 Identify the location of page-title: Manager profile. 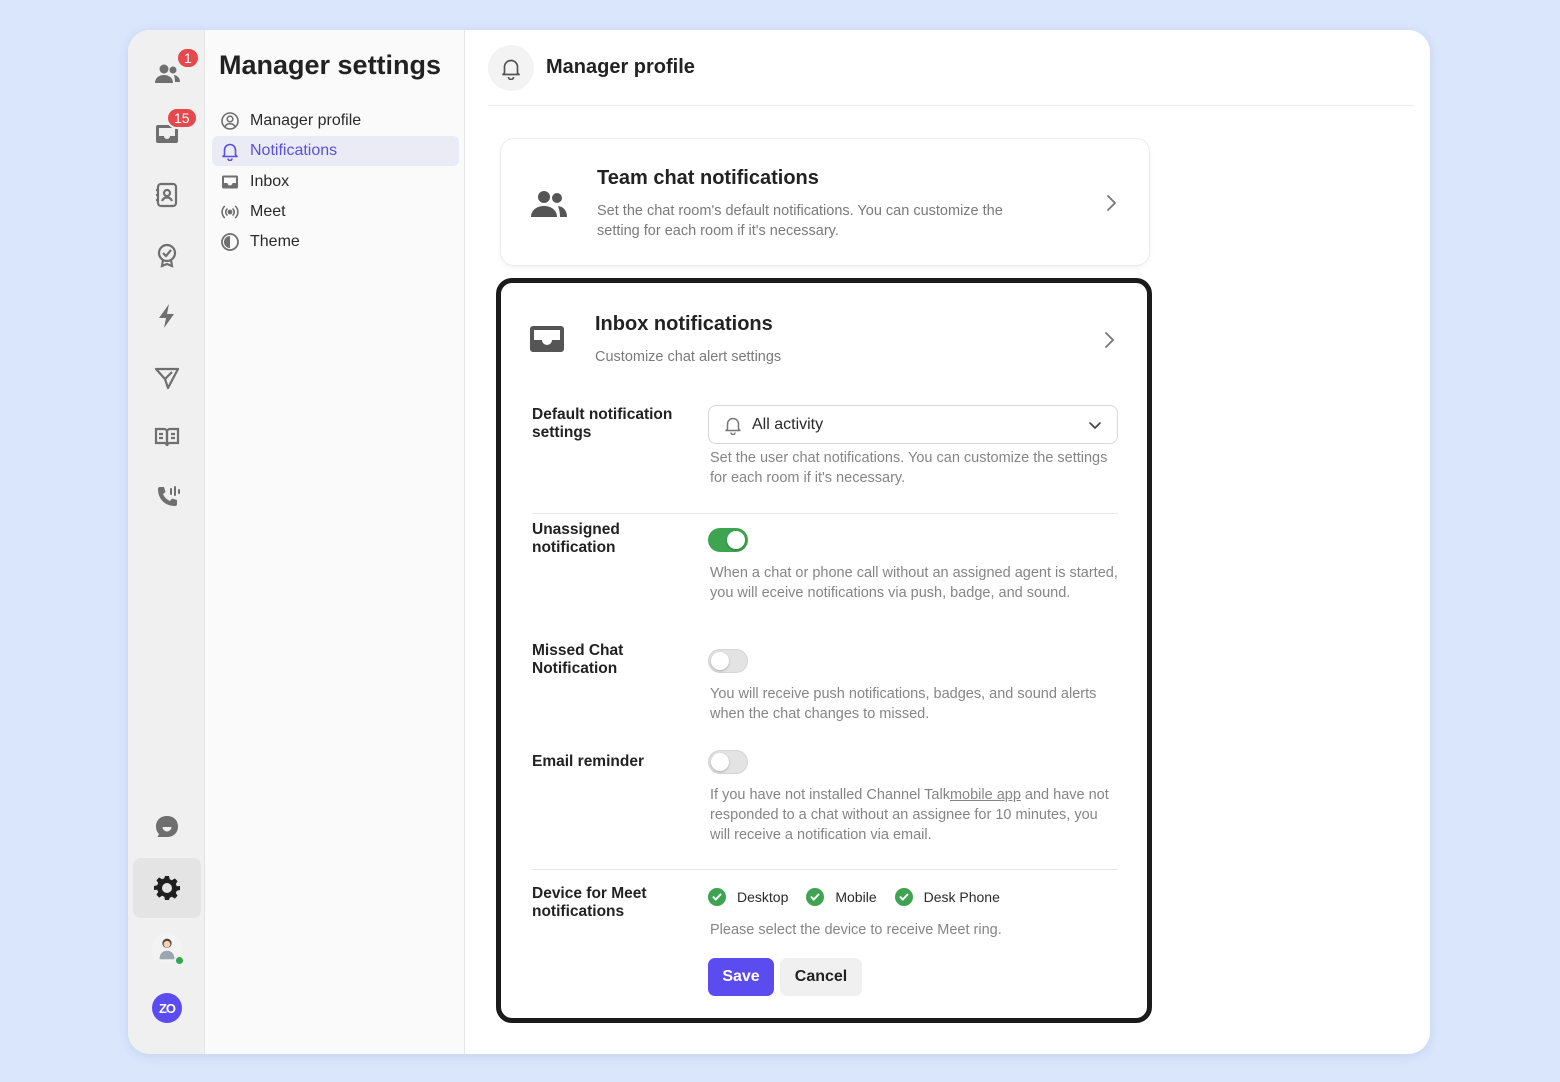
(620, 67).